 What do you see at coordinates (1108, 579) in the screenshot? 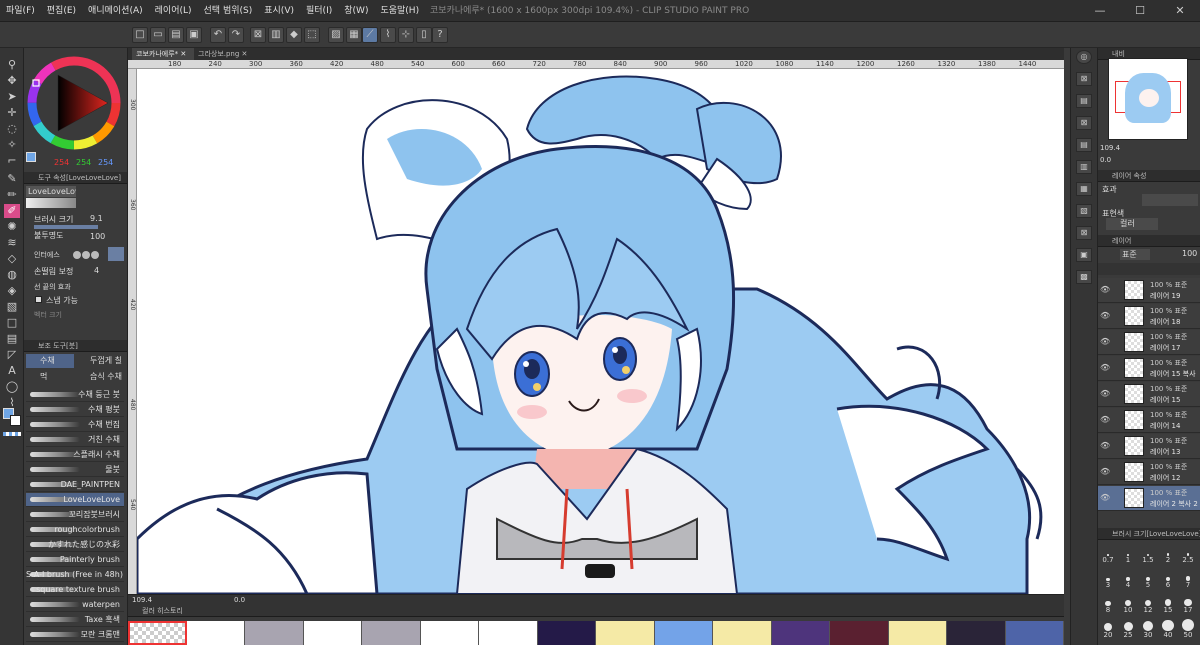
I see `brush-size-preset: 3` at bounding box center [1108, 579].